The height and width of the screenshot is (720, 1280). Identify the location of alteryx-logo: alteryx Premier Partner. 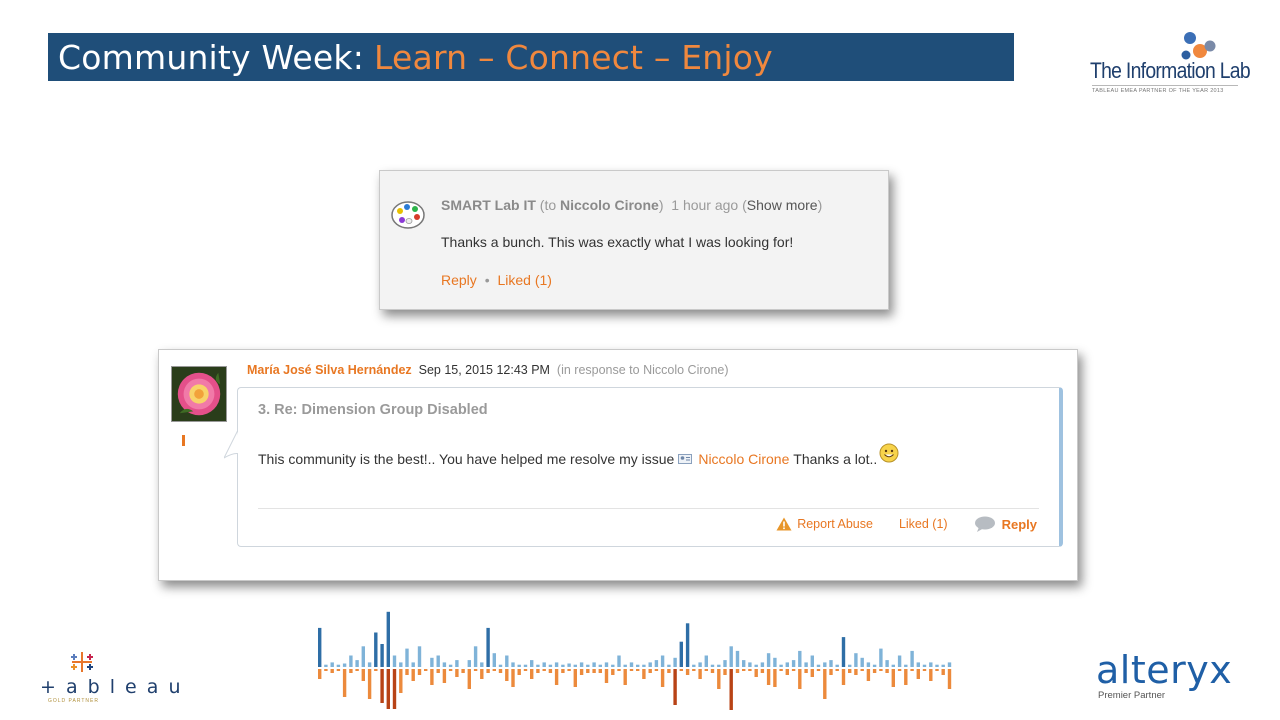
(1171, 677).